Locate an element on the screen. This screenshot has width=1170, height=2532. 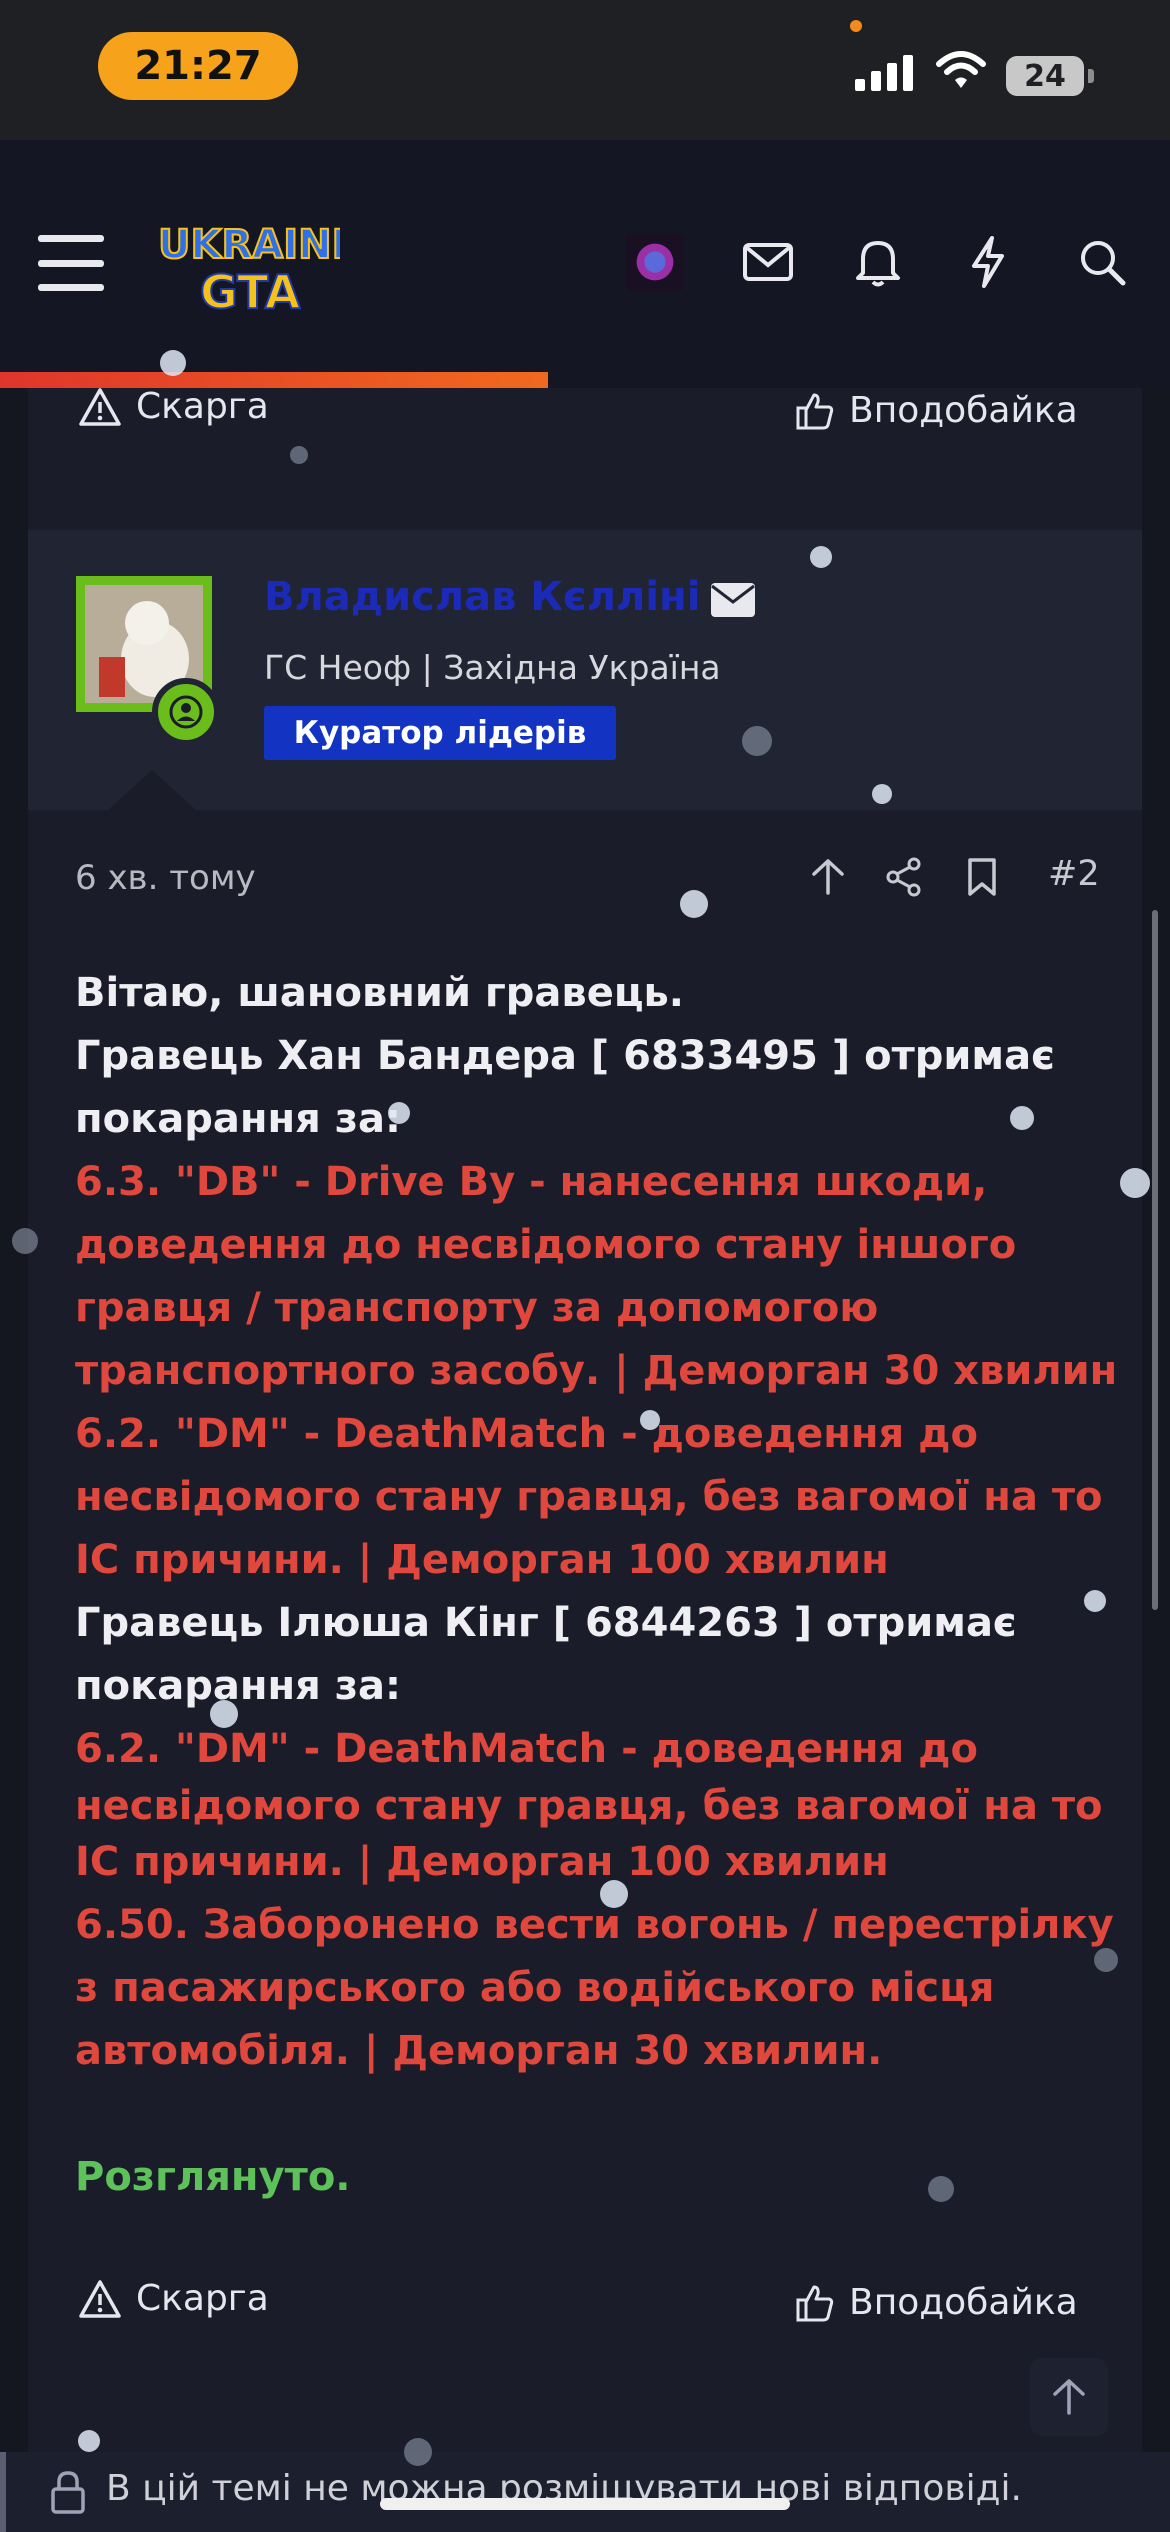
role-badge: Куратор лідерів is located at coordinates (440, 733).